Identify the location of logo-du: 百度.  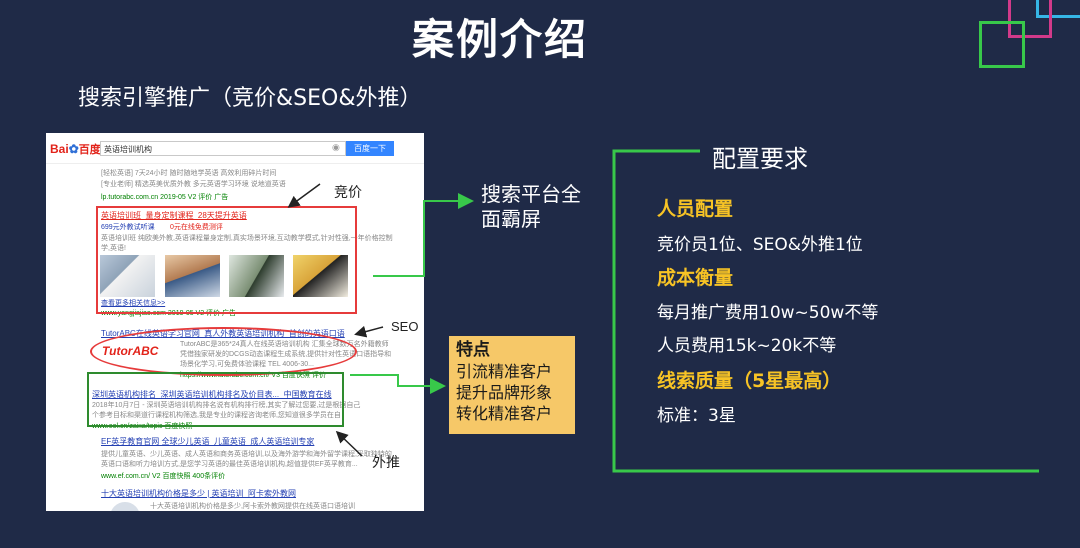
(89, 150).